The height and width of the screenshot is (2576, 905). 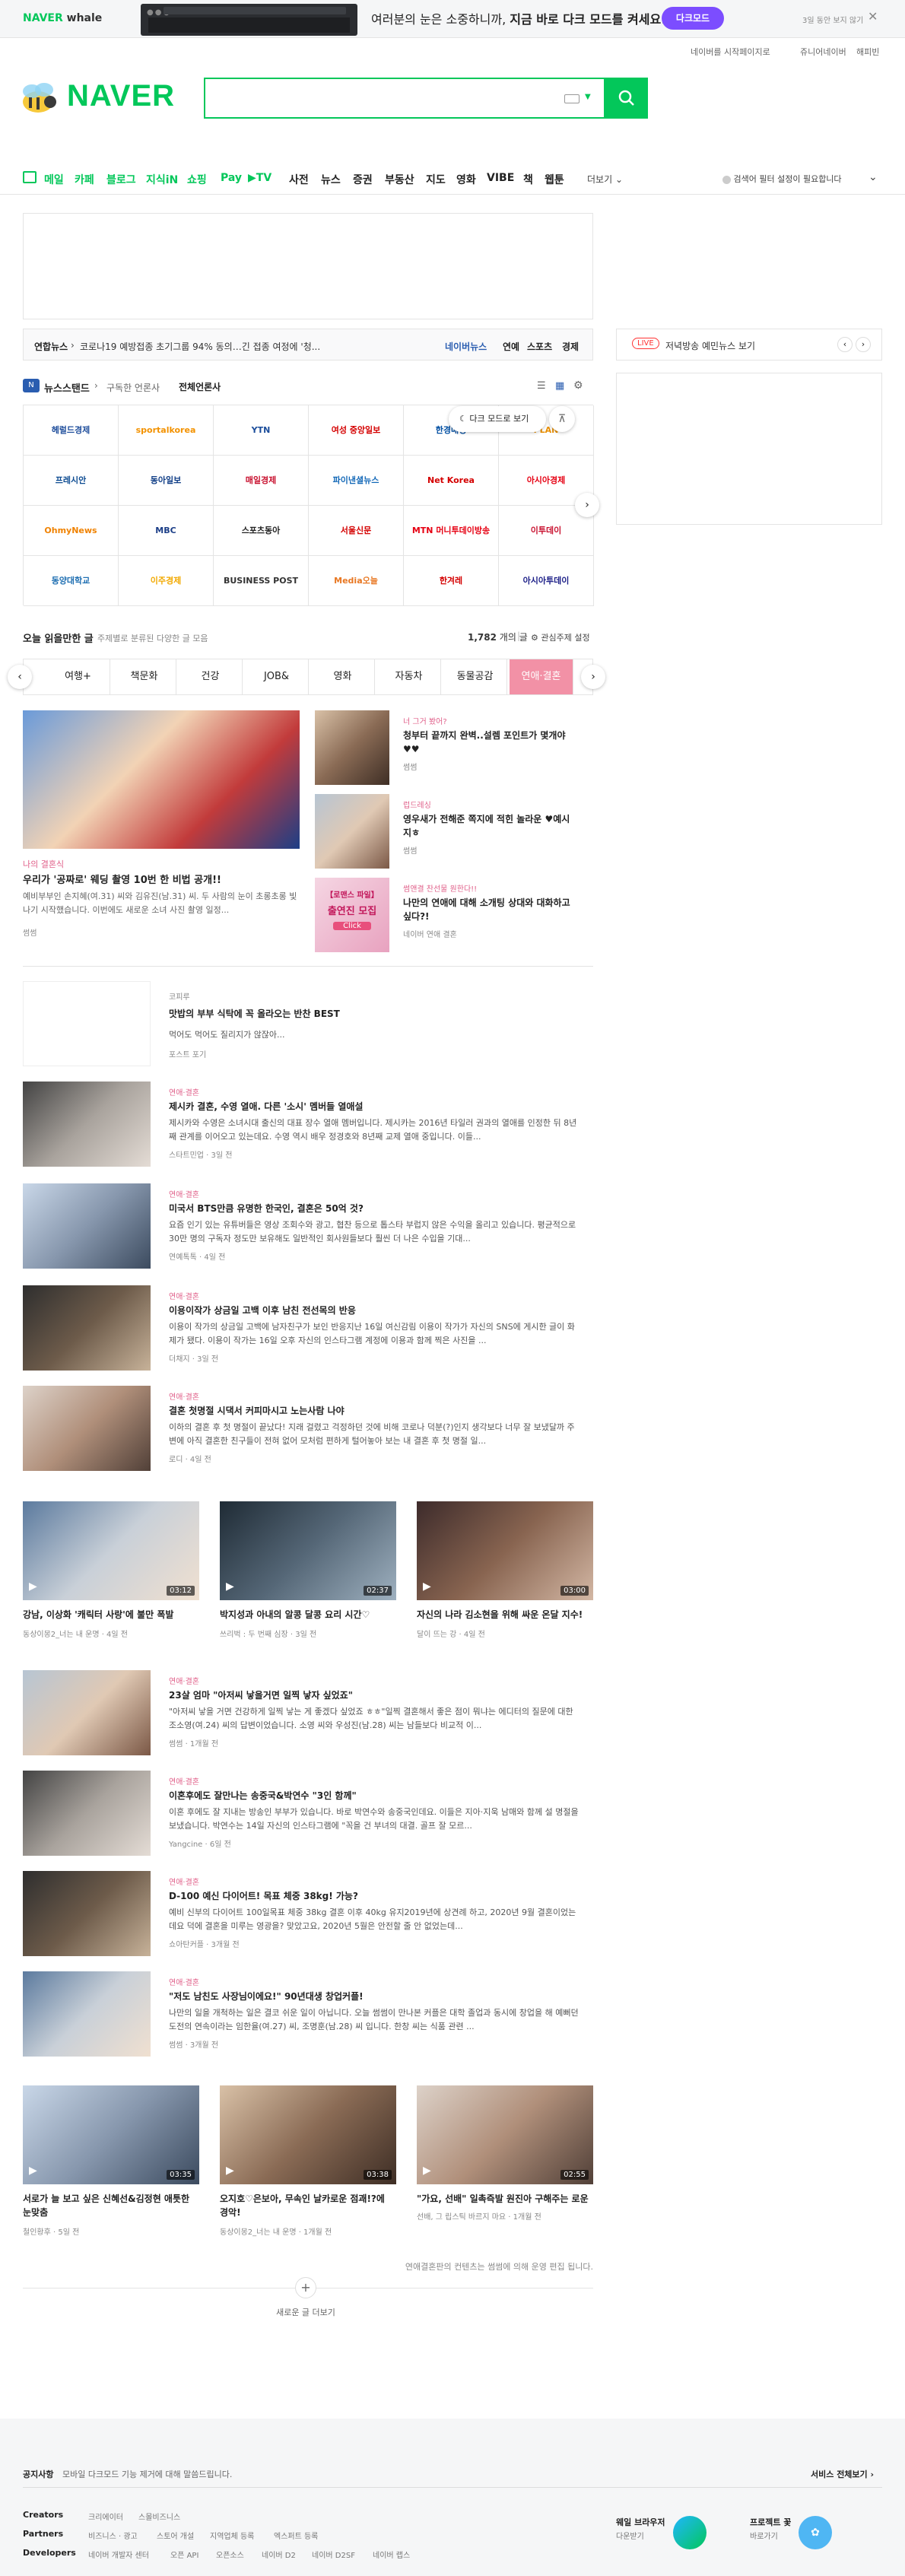 I want to click on whale-app-sub: 다운받기, so click(x=630, y=2535).